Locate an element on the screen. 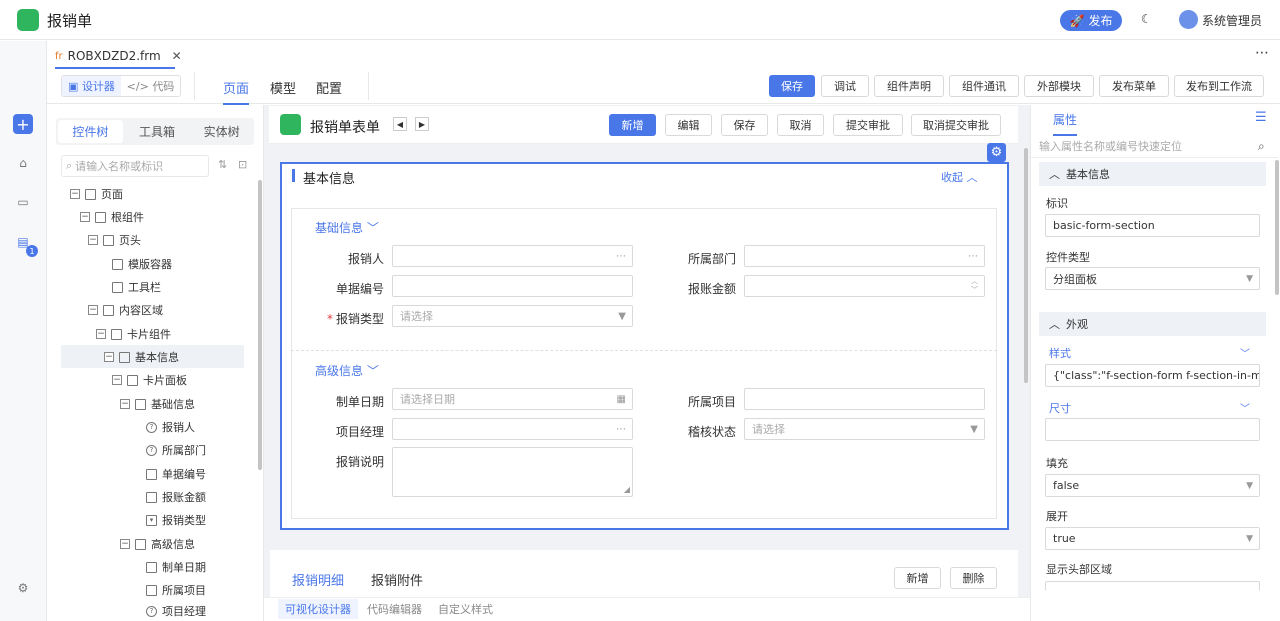 The image size is (1280, 621). tree-scrollbar is located at coordinates (260, 325).